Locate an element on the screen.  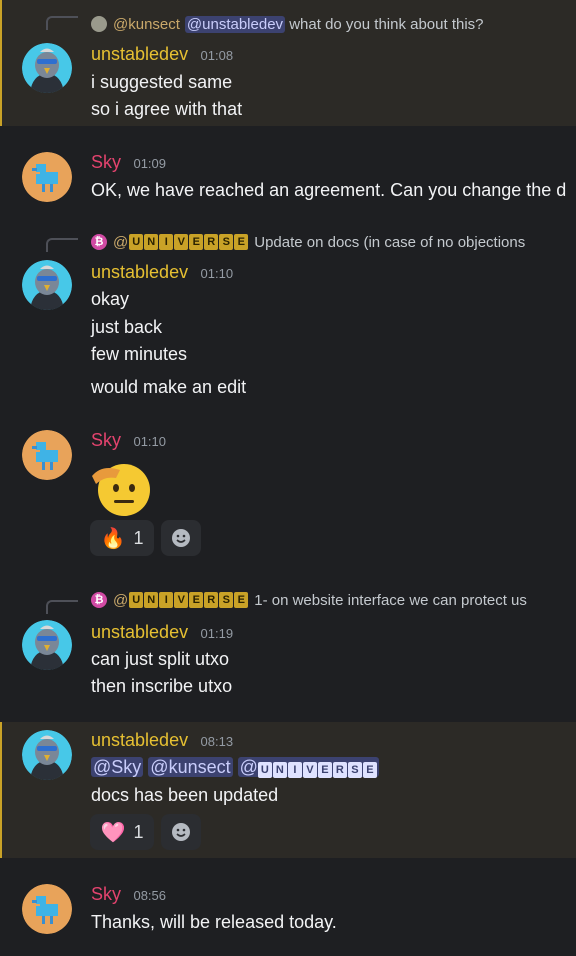
reply-author: @kunsect is located at coordinates (146, 24).